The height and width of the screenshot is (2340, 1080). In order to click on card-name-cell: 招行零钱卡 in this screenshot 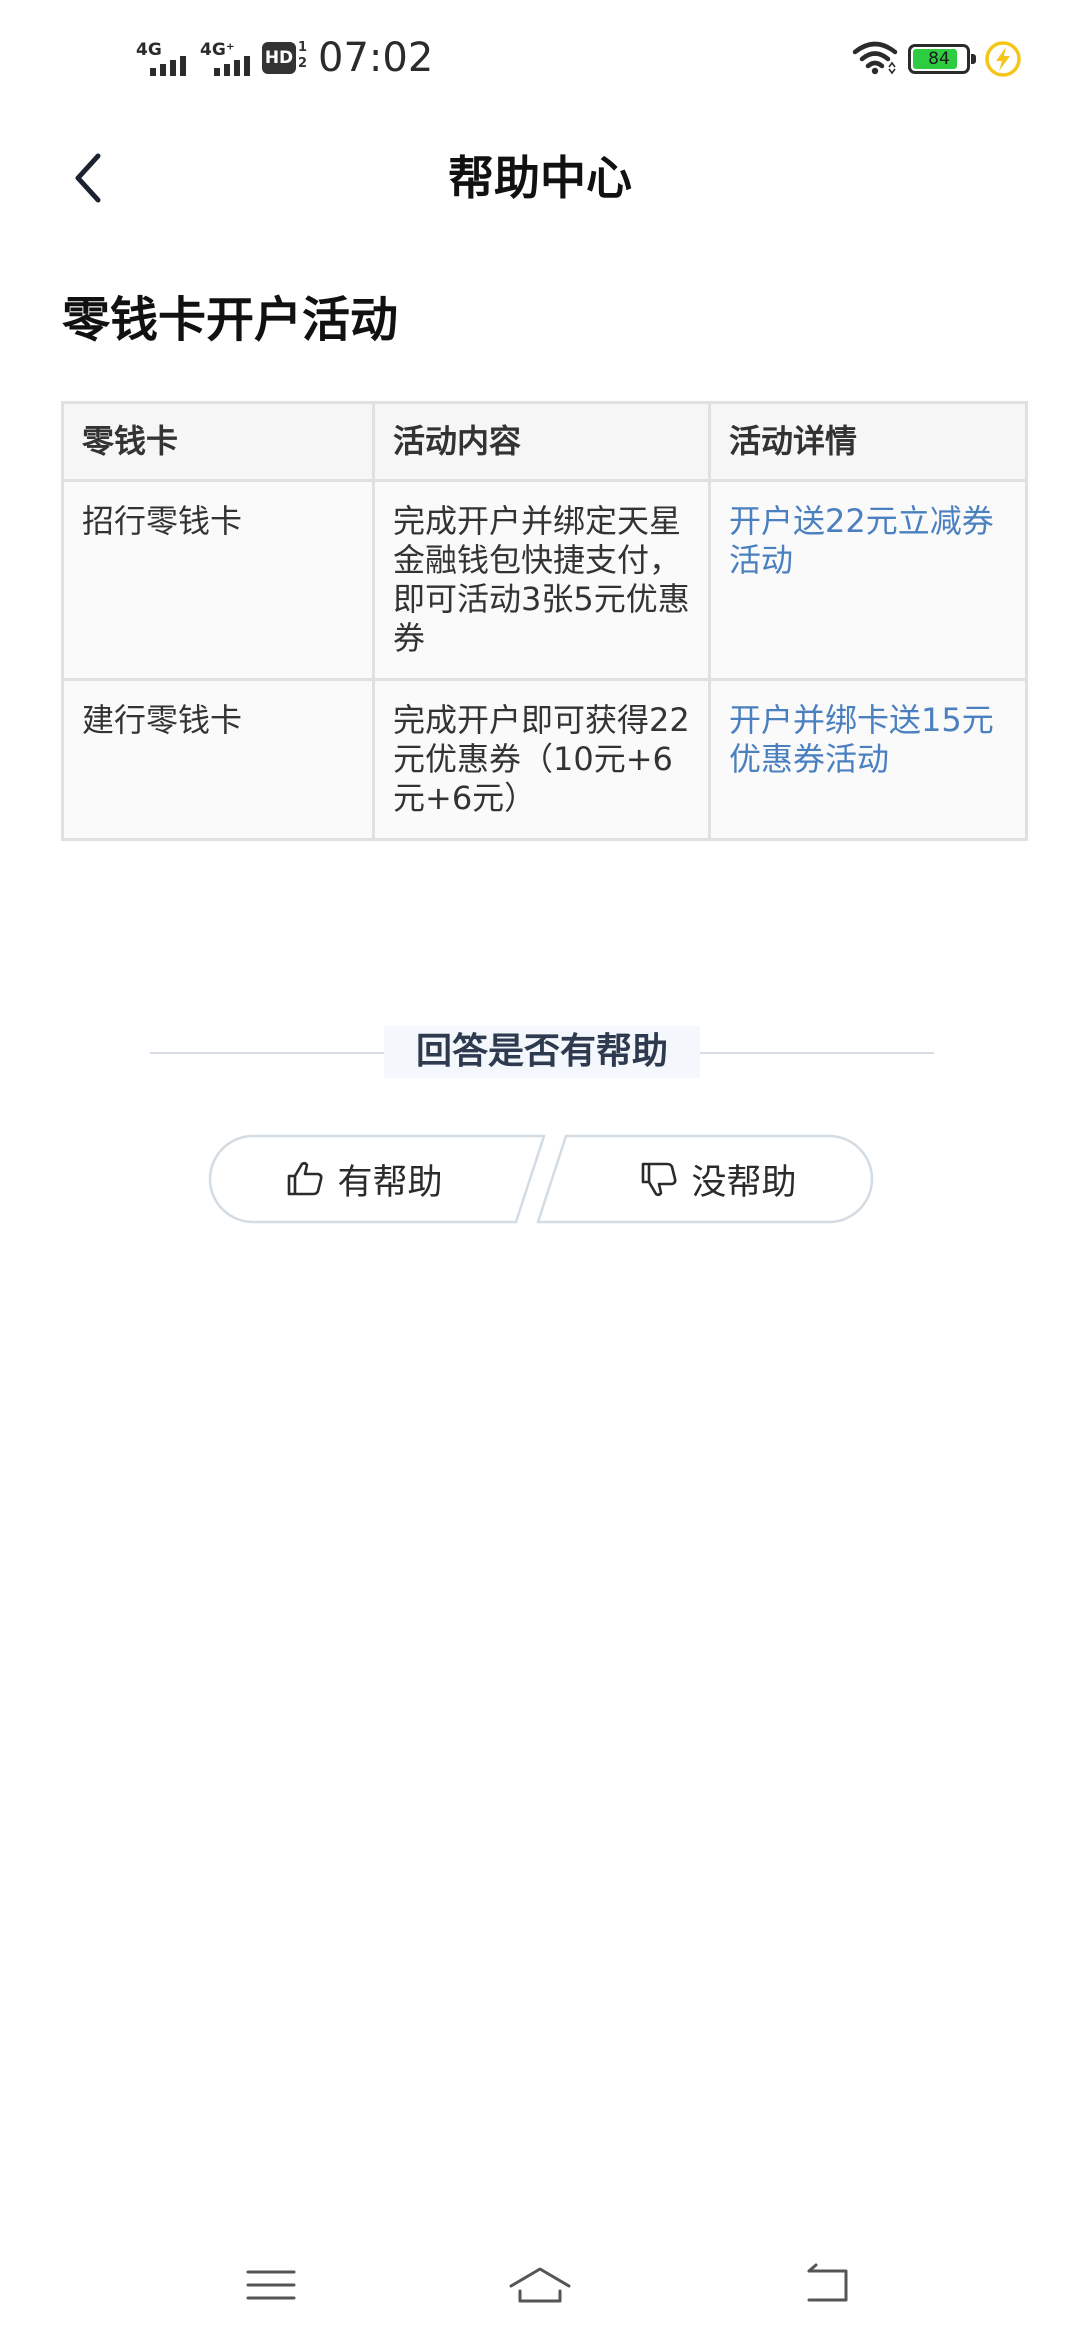, I will do `click(218, 580)`.